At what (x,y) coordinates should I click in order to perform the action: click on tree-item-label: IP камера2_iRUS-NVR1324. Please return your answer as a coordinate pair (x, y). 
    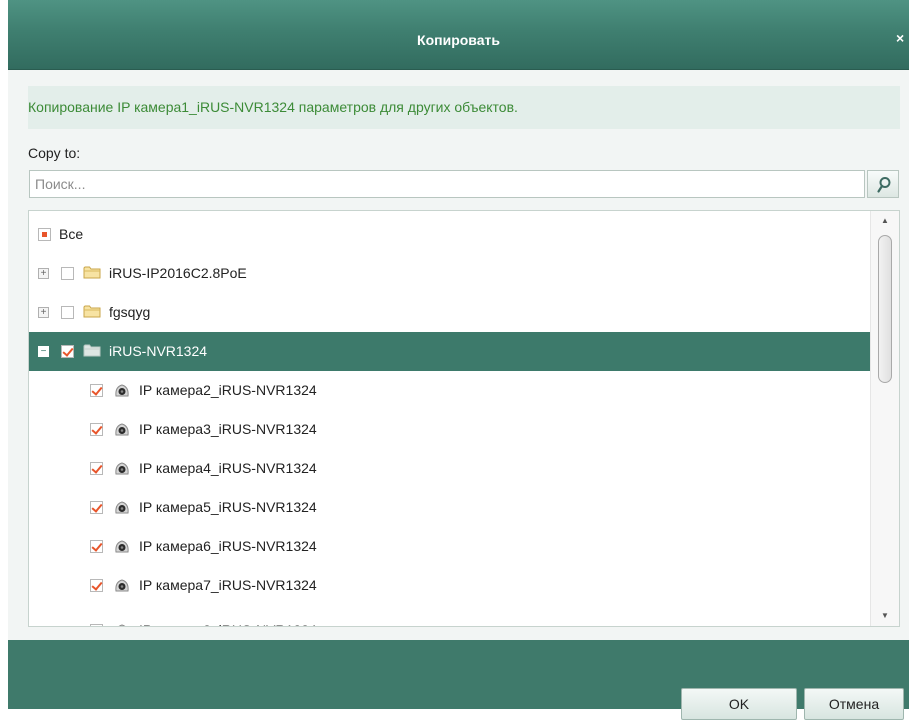
    Looking at the image, I should click on (228, 390).